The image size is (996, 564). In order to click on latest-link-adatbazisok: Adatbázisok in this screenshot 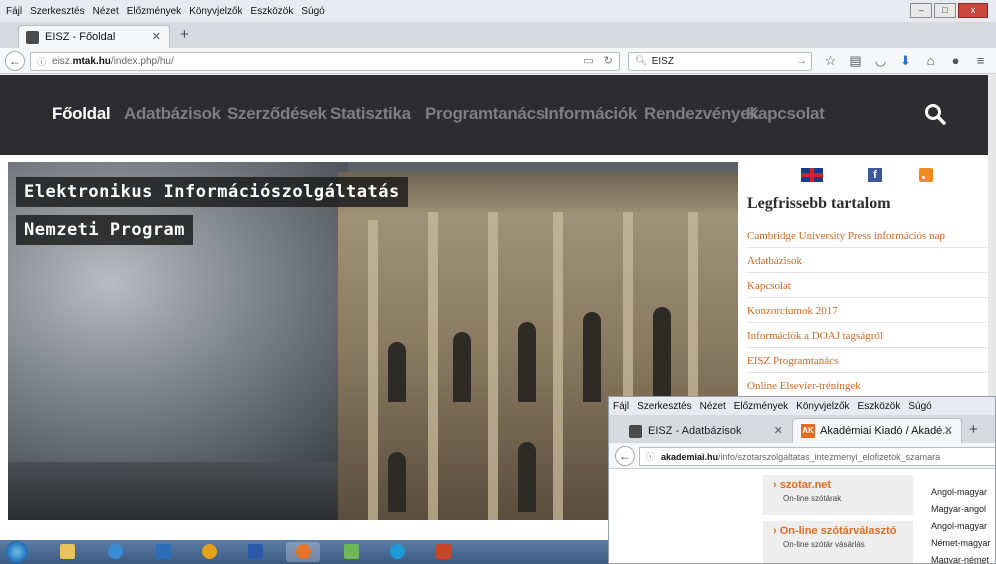, I will do `click(867, 260)`.